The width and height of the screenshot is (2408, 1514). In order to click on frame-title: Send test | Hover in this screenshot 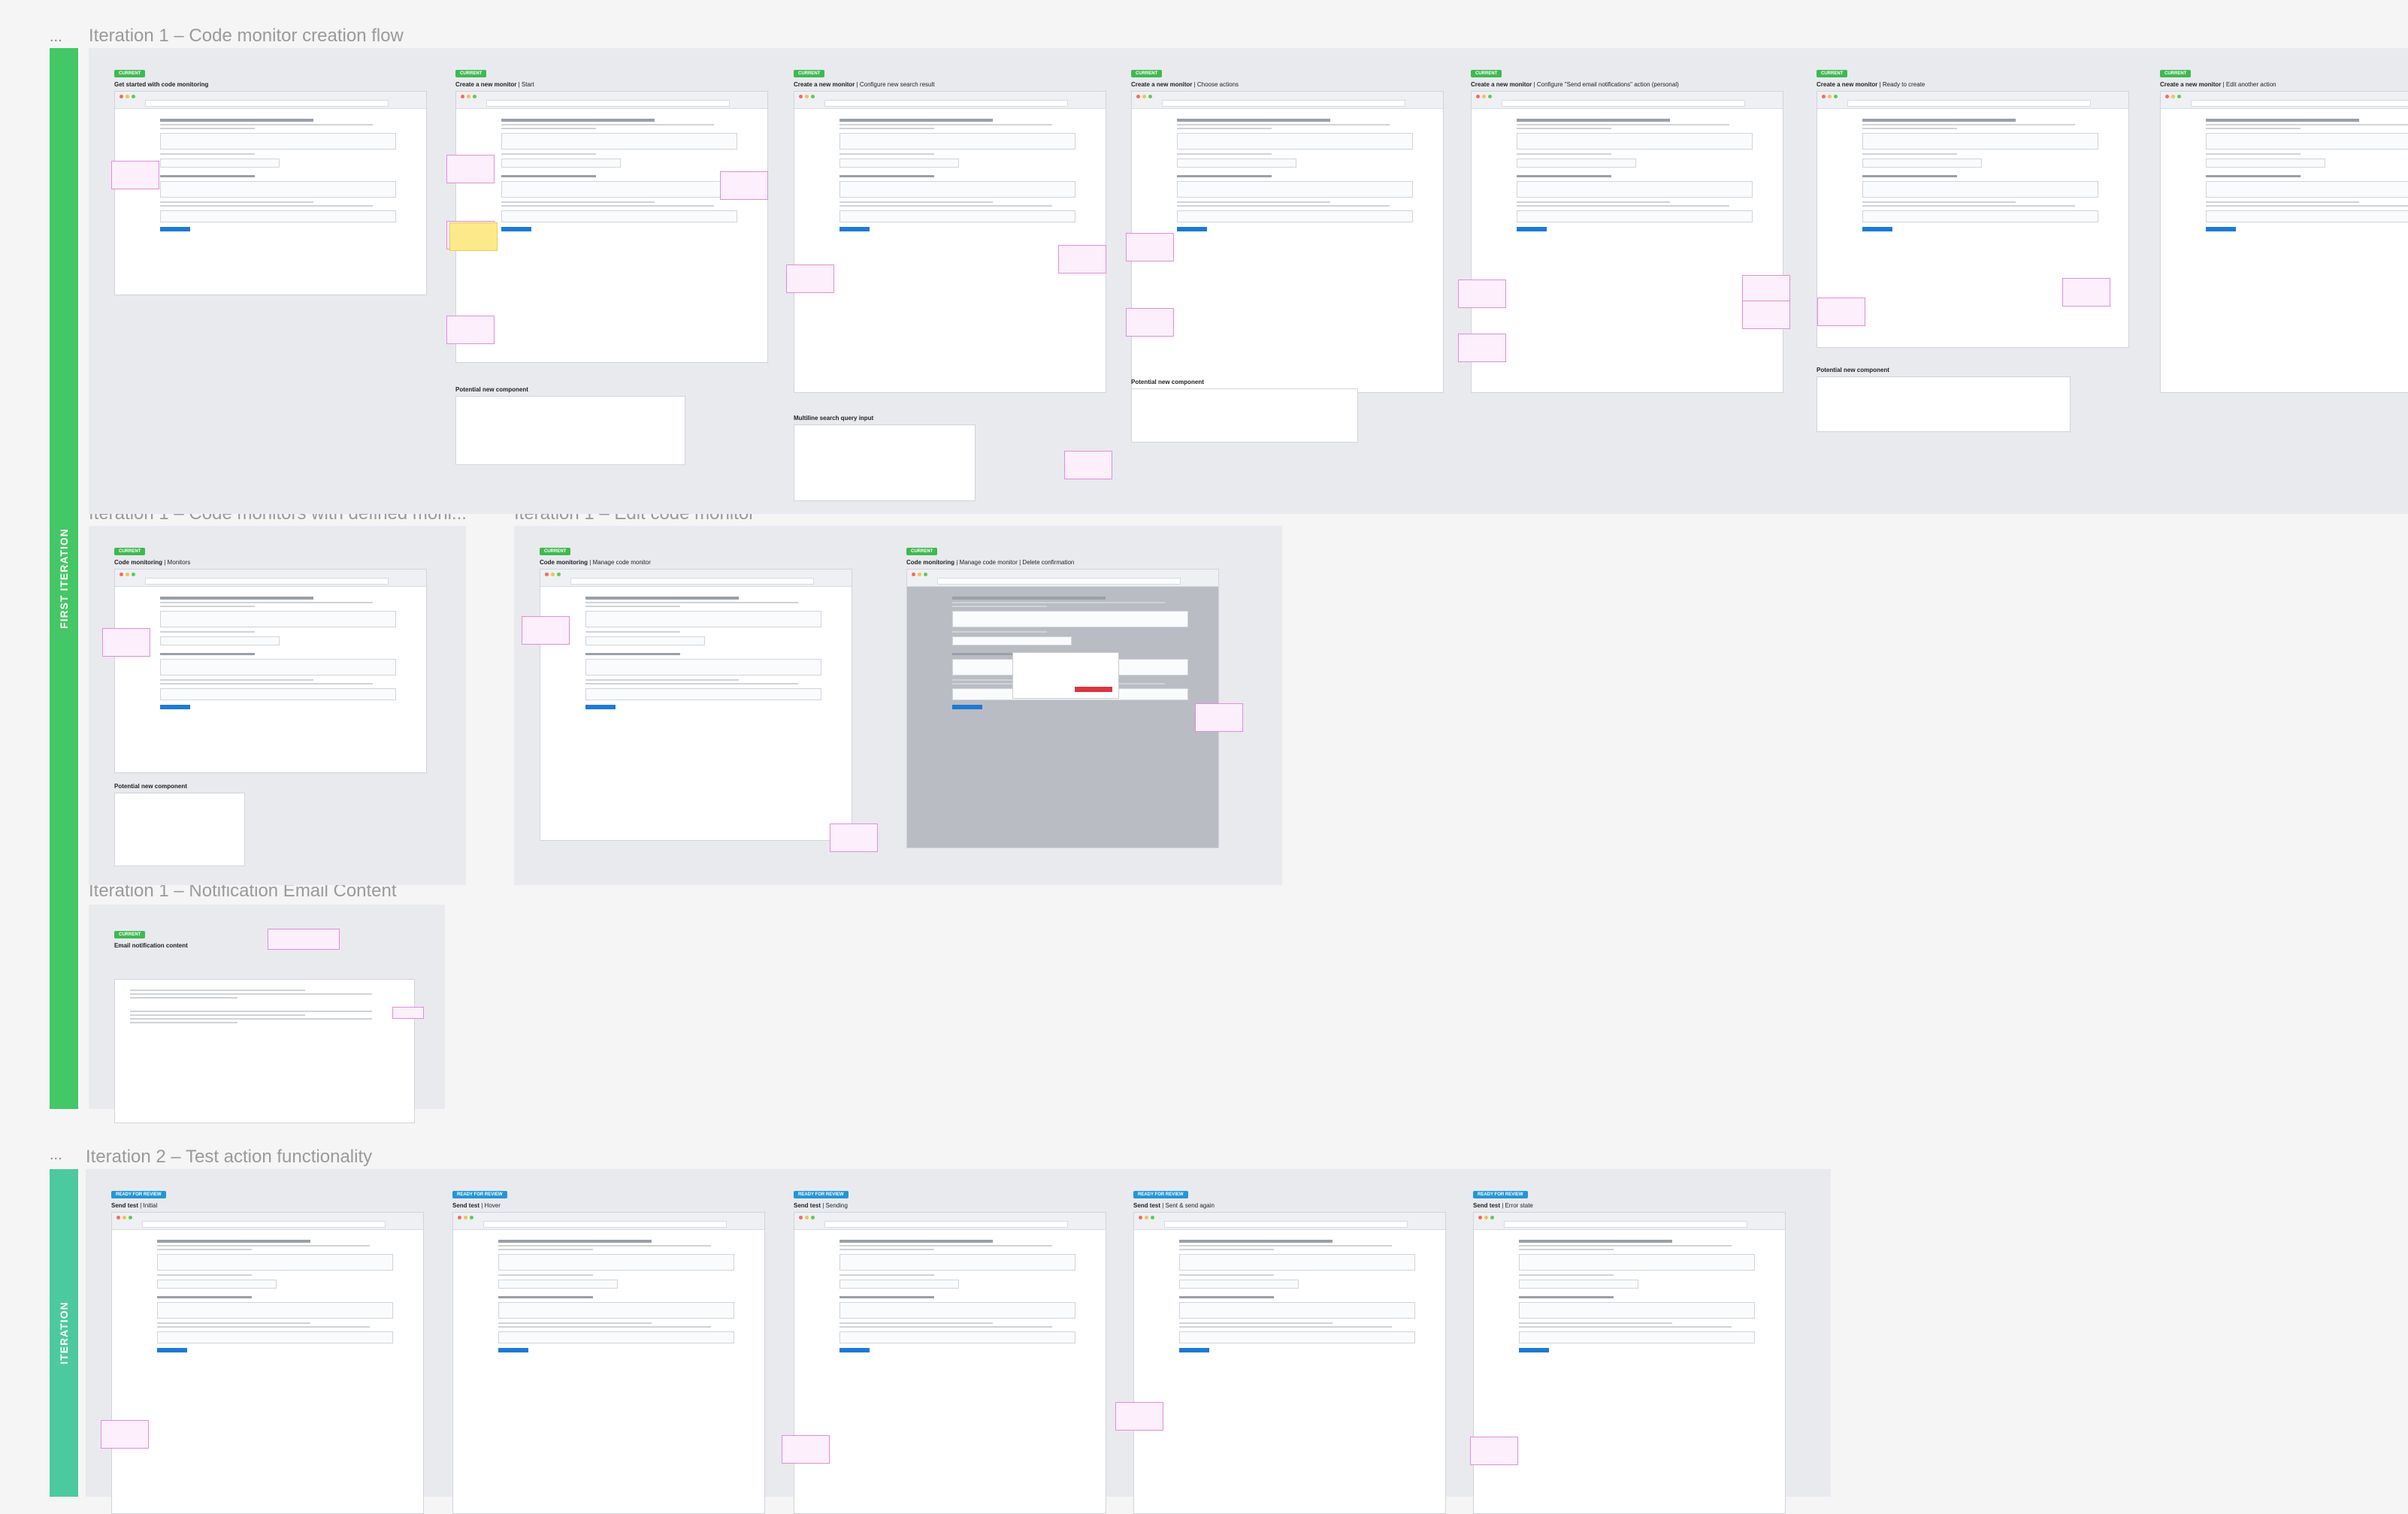, I will do `click(476, 1205)`.